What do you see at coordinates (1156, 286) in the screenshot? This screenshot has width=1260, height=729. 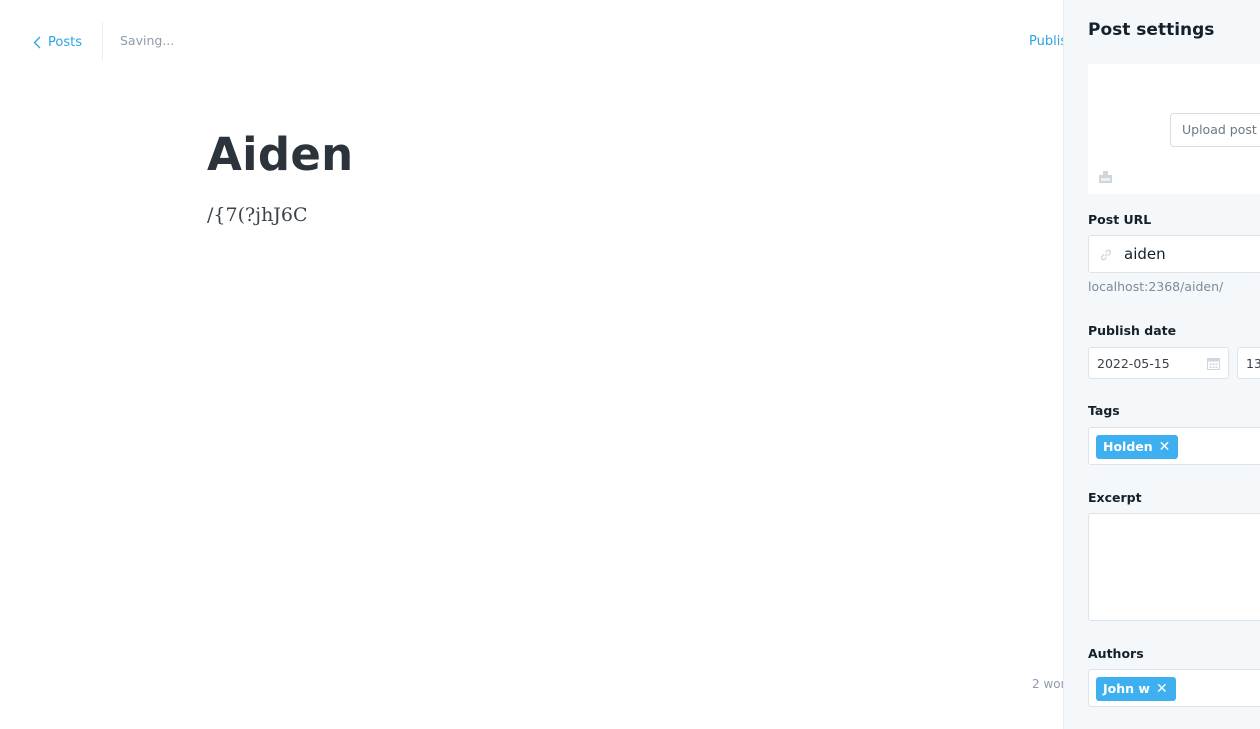 I see `post-url-preview: localhost:2368/aiden/` at bounding box center [1156, 286].